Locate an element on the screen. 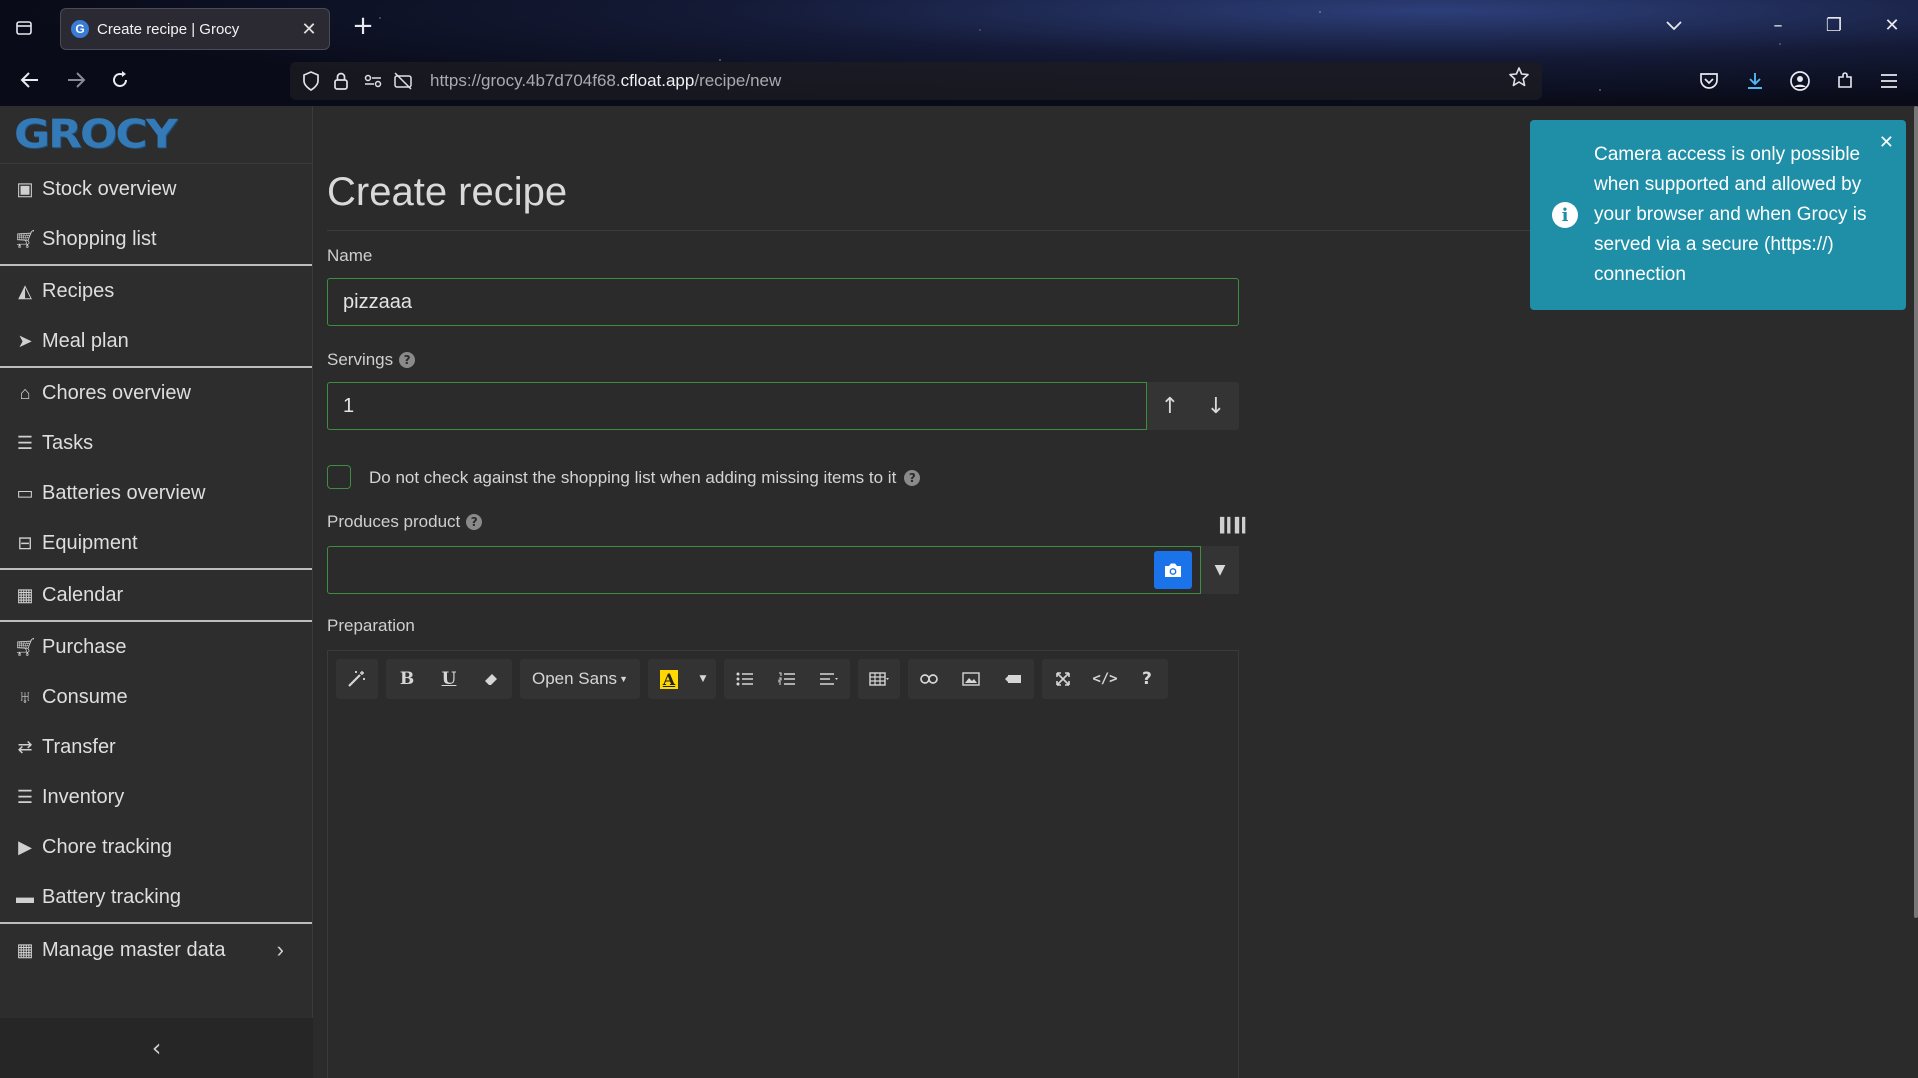  table-icon is located at coordinates (879, 679).